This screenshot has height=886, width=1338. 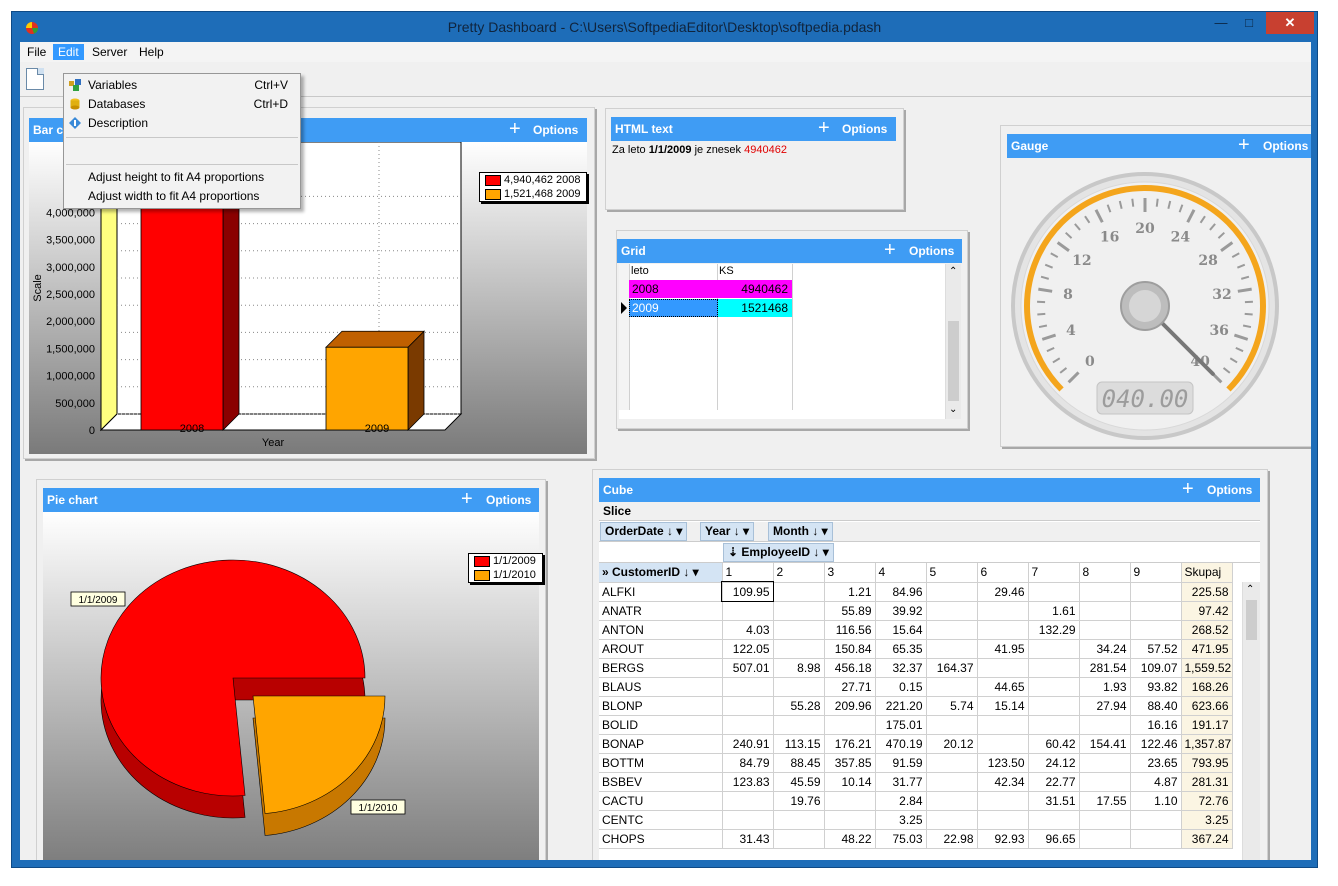 What do you see at coordinates (1221, 23) in the screenshot?
I see `minimize-button: —` at bounding box center [1221, 23].